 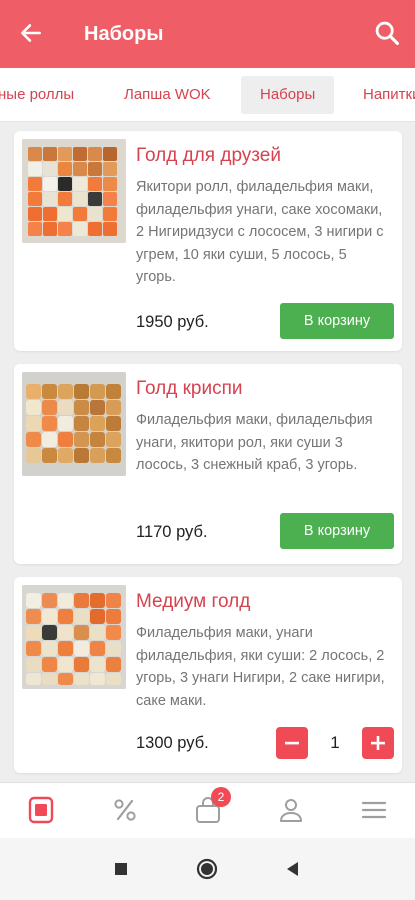 I want to click on page-title: Наборы, so click(x=124, y=34).